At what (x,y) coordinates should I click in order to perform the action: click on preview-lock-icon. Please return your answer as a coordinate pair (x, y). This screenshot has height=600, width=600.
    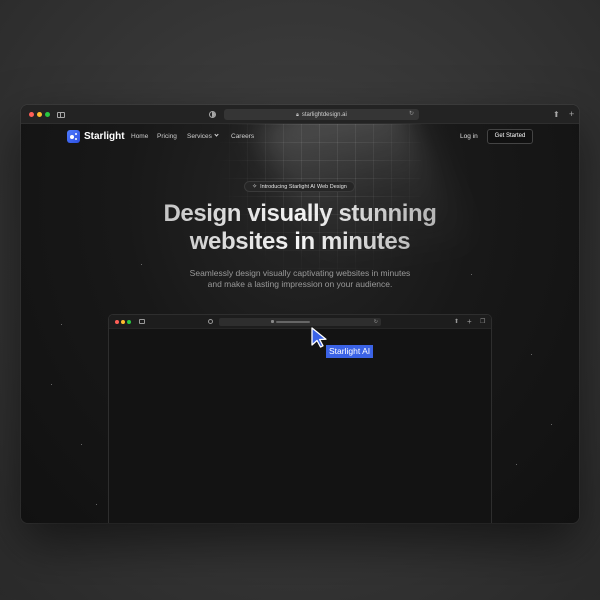
    Looking at the image, I should click on (272, 321).